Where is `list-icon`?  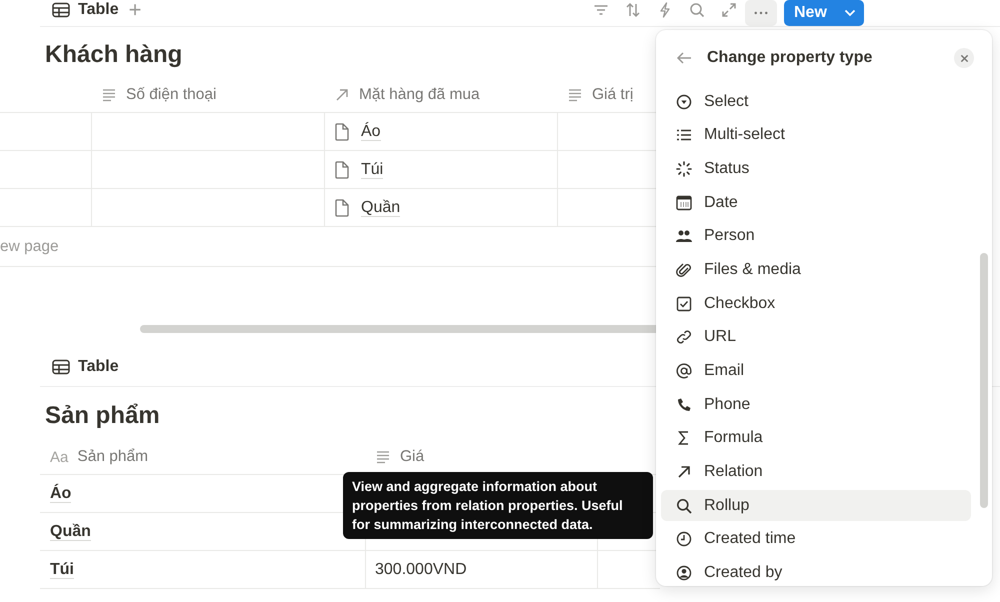 list-icon is located at coordinates (684, 135).